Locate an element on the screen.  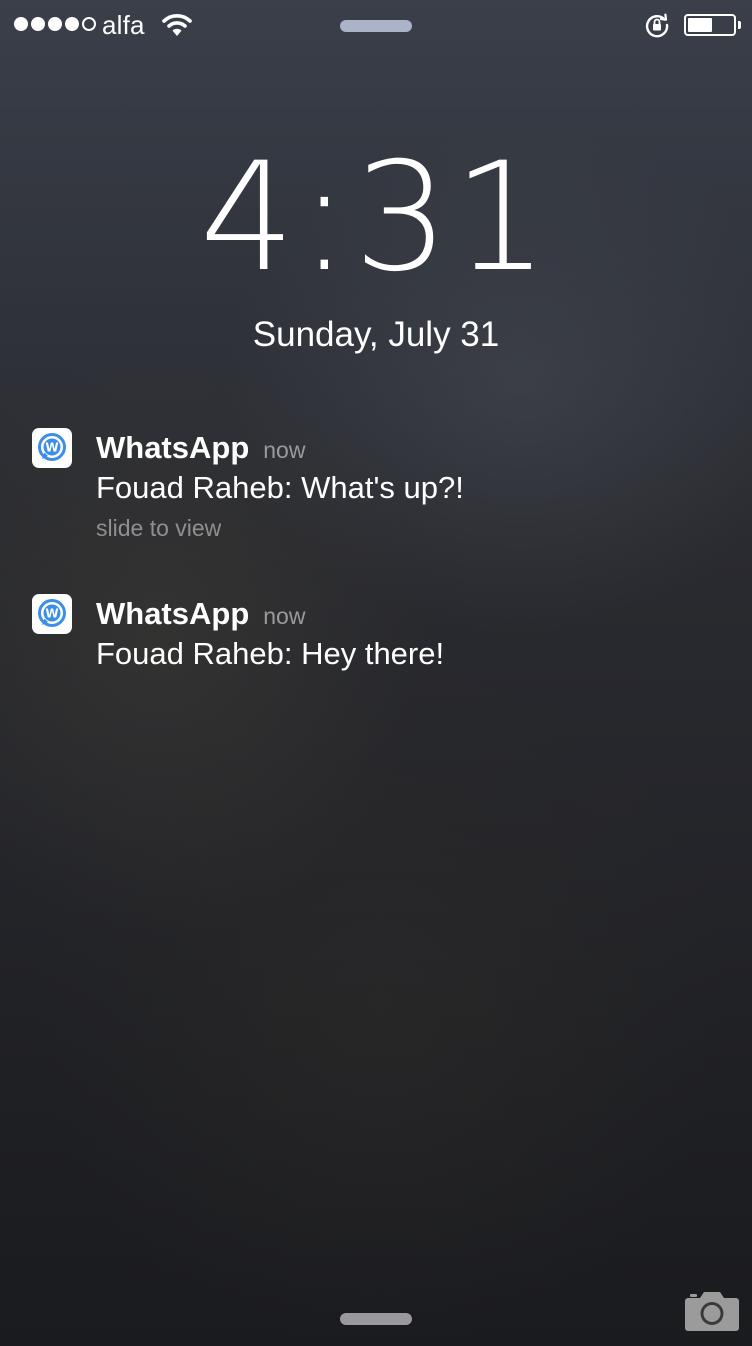
lock-screen-time: 4:31 is located at coordinates (376, 218).